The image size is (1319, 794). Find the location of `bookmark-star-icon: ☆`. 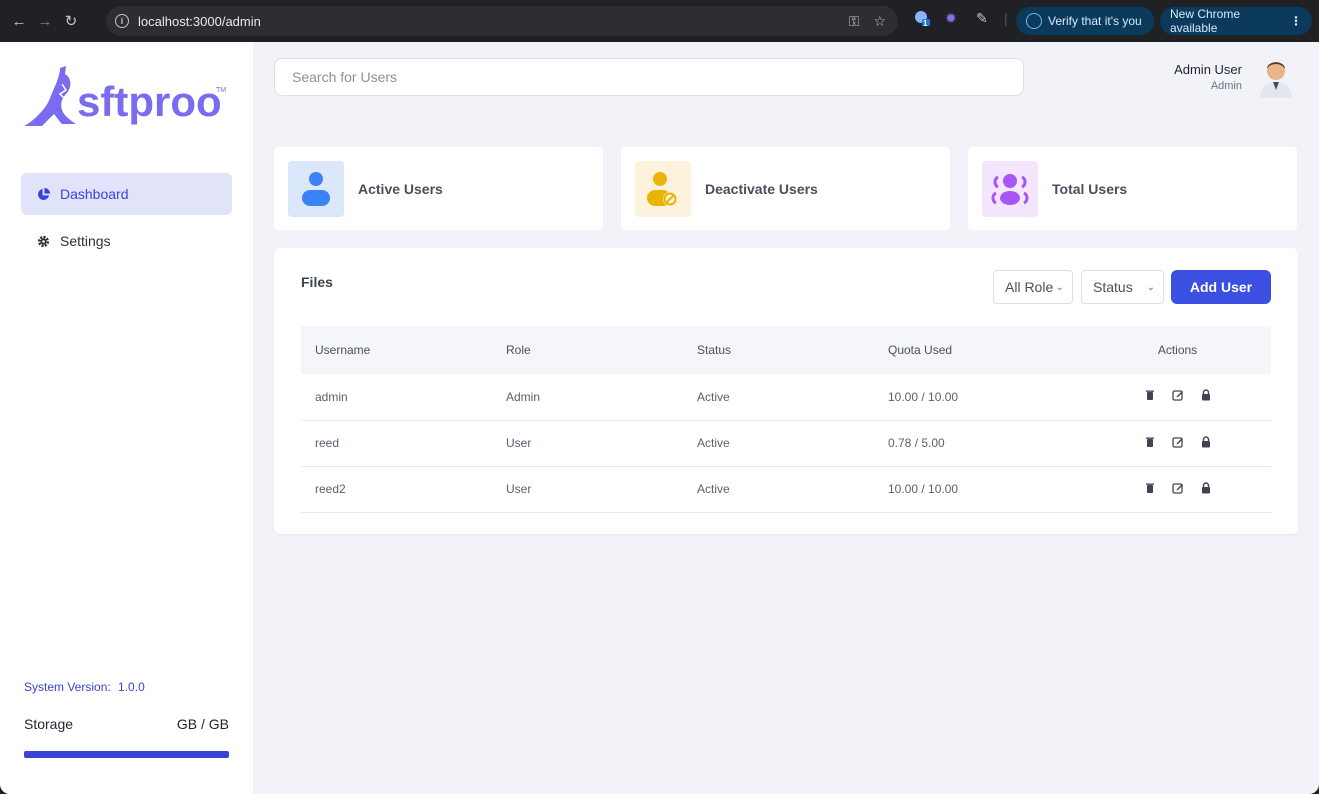

bookmark-star-icon: ☆ is located at coordinates (879, 21).